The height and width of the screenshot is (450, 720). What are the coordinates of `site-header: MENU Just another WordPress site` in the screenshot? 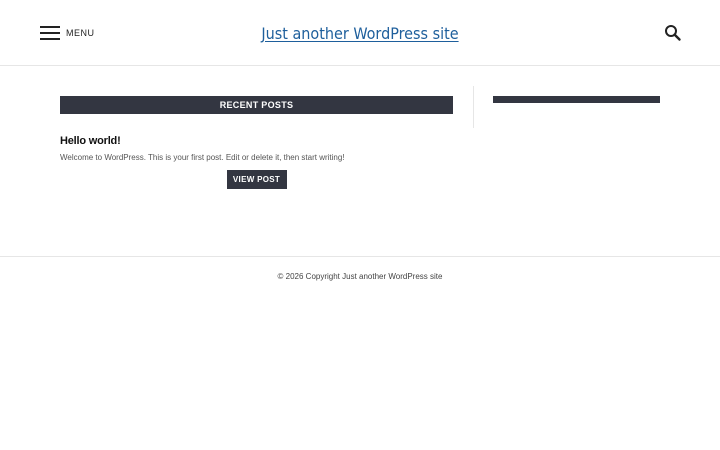 It's located at (360, 33).